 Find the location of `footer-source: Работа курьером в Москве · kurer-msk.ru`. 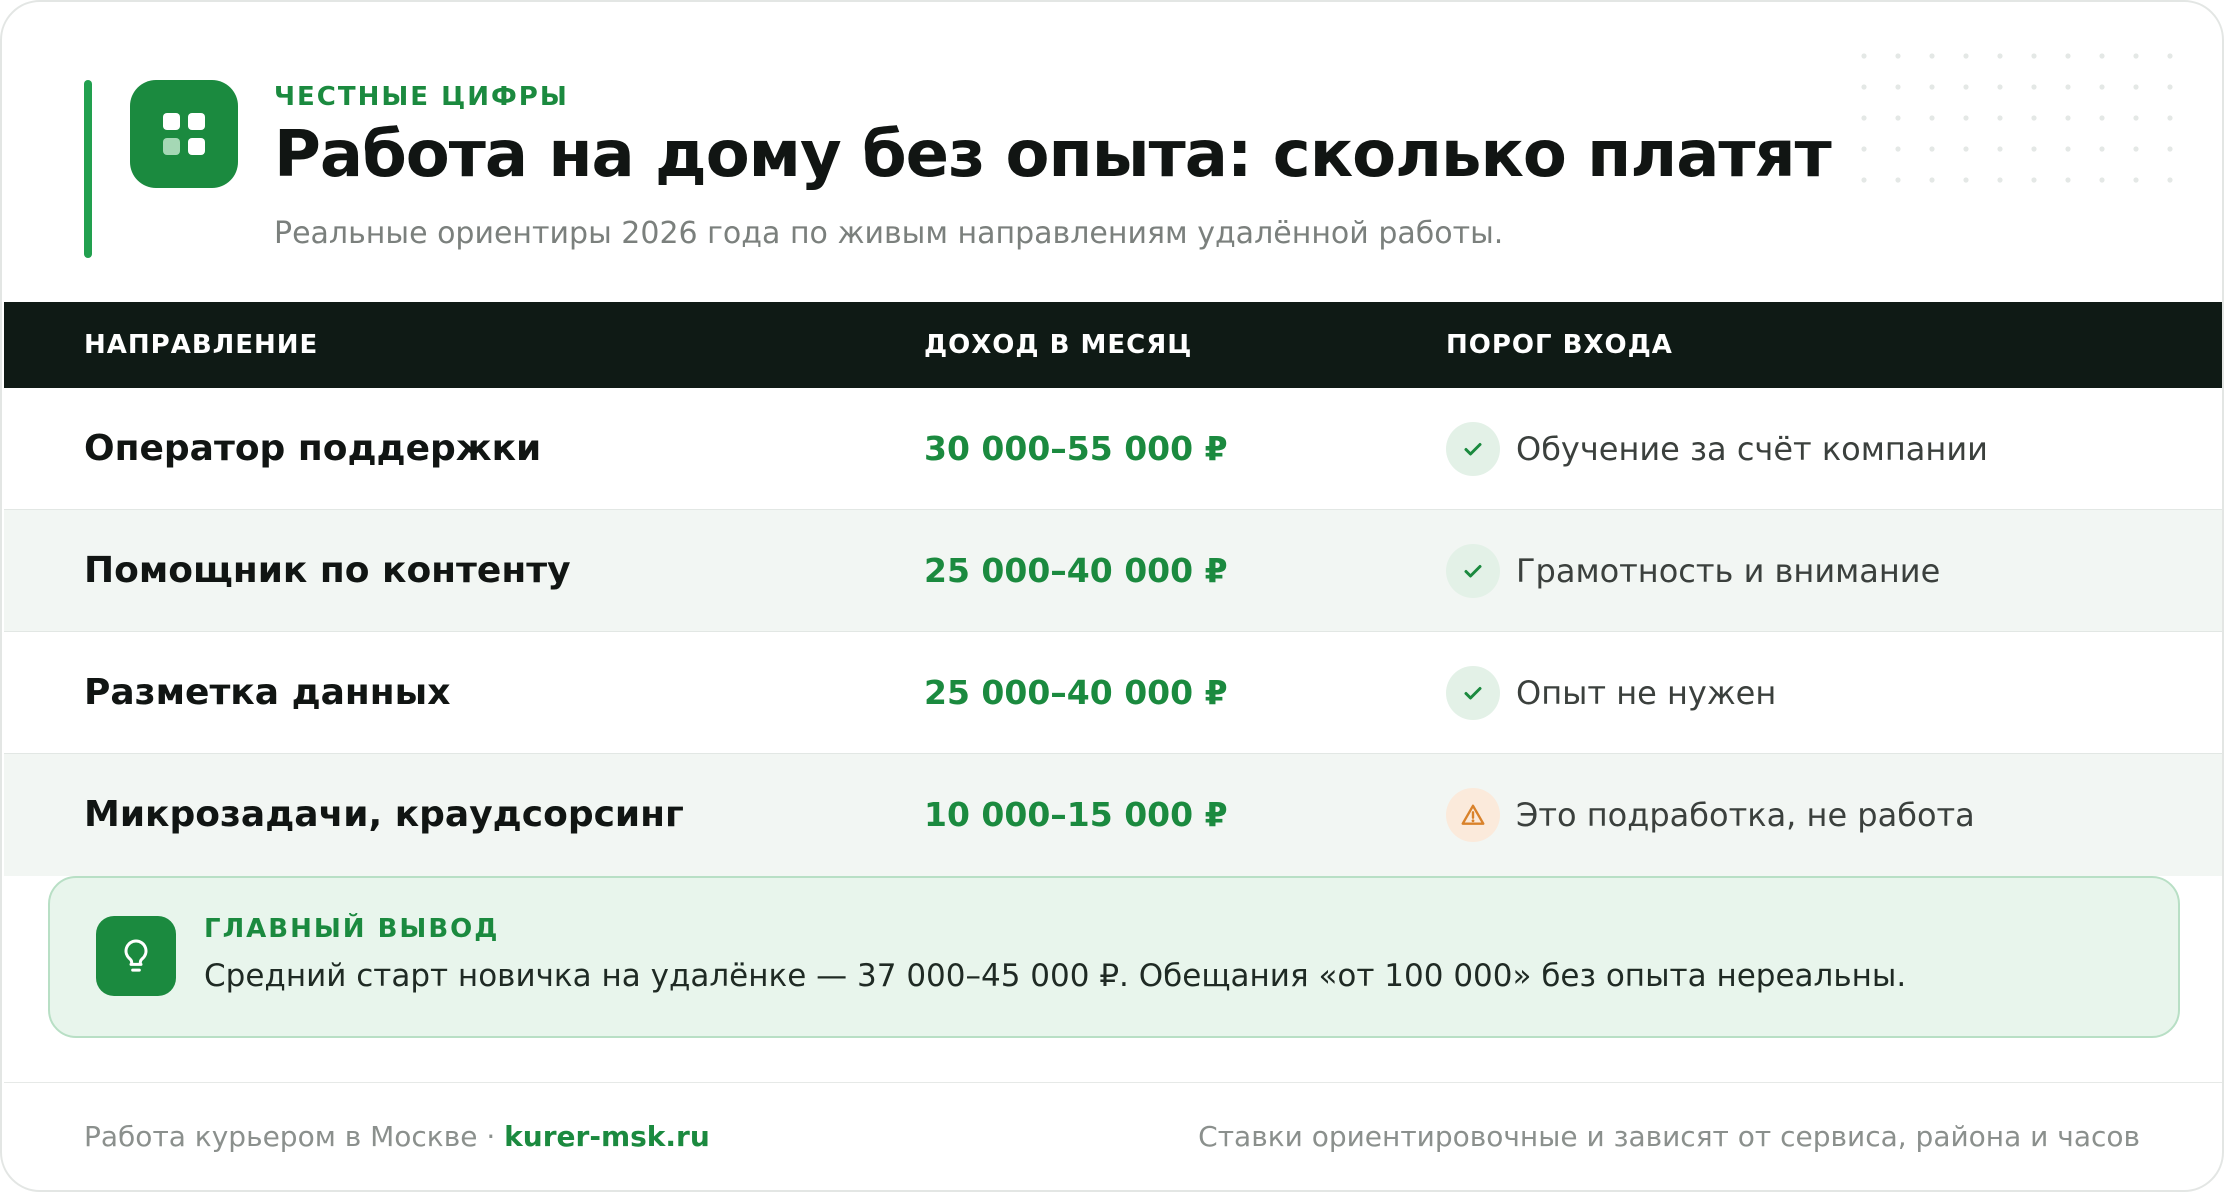

footer-source: Работа курьером в Москве · kurer-msk.ru is located at coordinates (397, 1136).